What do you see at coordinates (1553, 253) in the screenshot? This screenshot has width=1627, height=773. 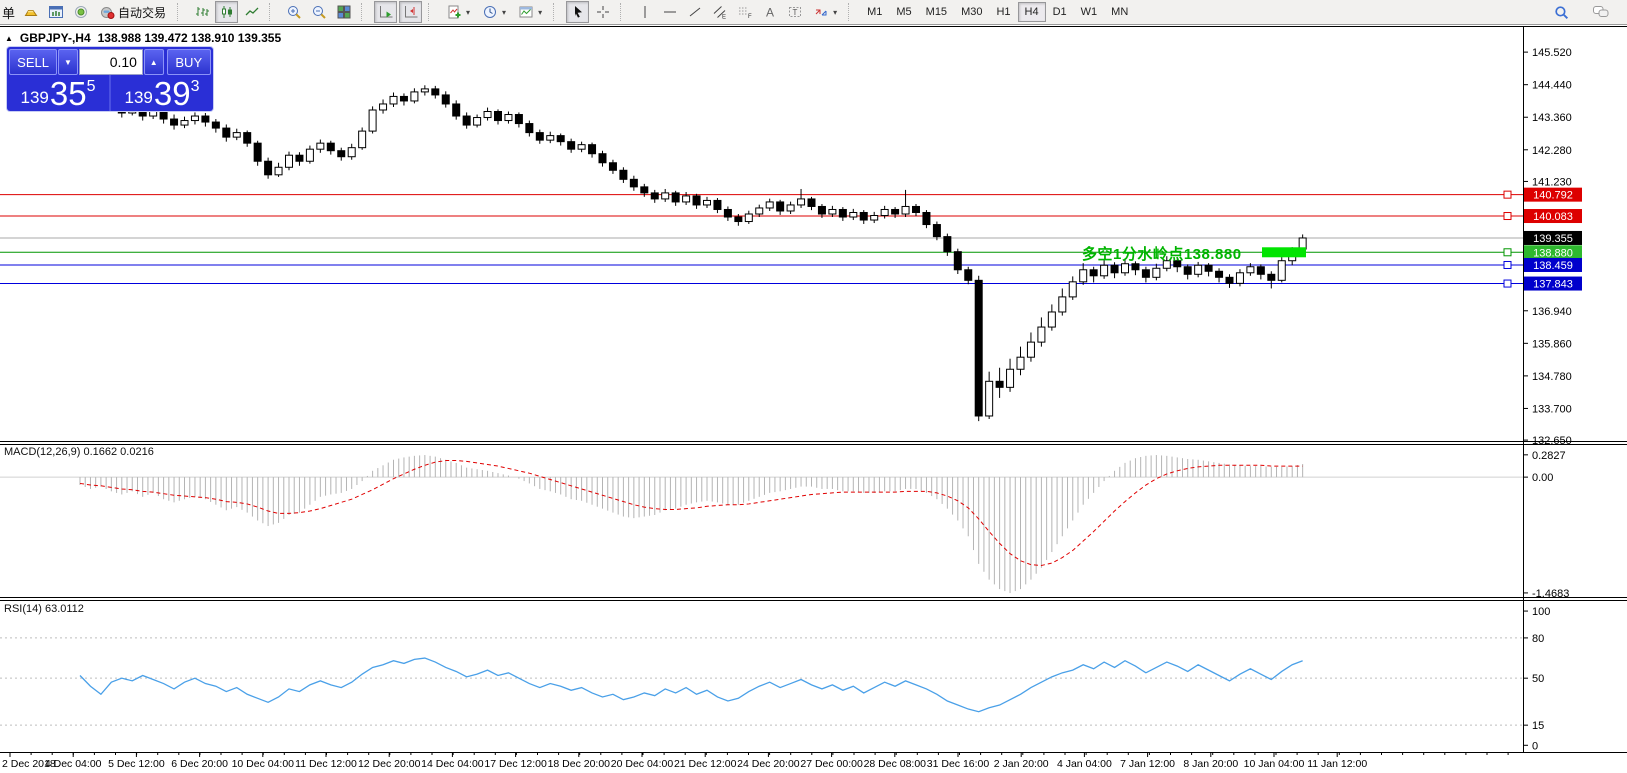 I see `price-badge-label: 138.880` at bounding box center [1553, 253].